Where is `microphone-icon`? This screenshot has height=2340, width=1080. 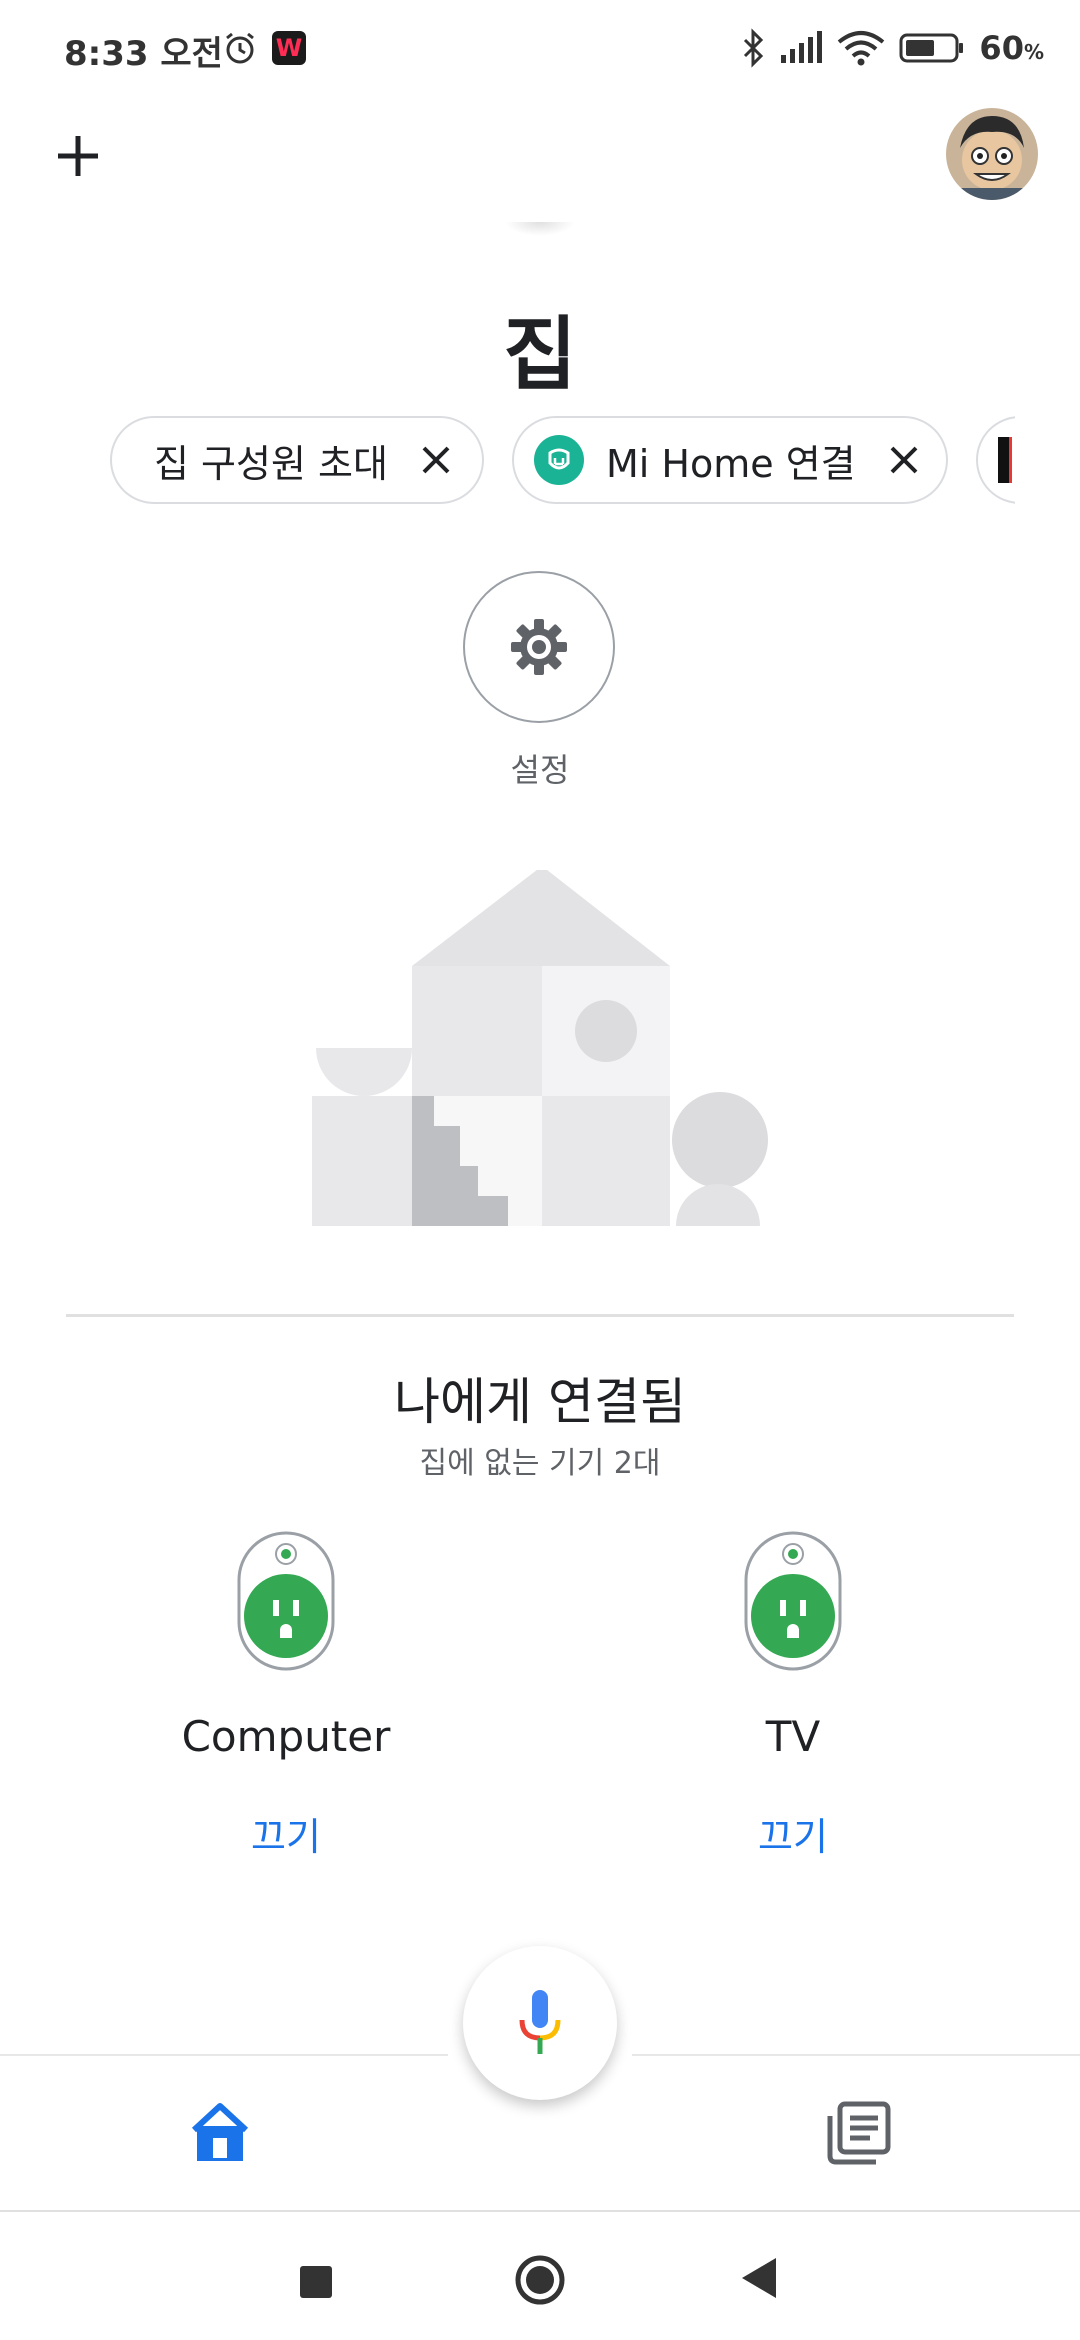 microphone-icon is located at coordinates (540, 2022).